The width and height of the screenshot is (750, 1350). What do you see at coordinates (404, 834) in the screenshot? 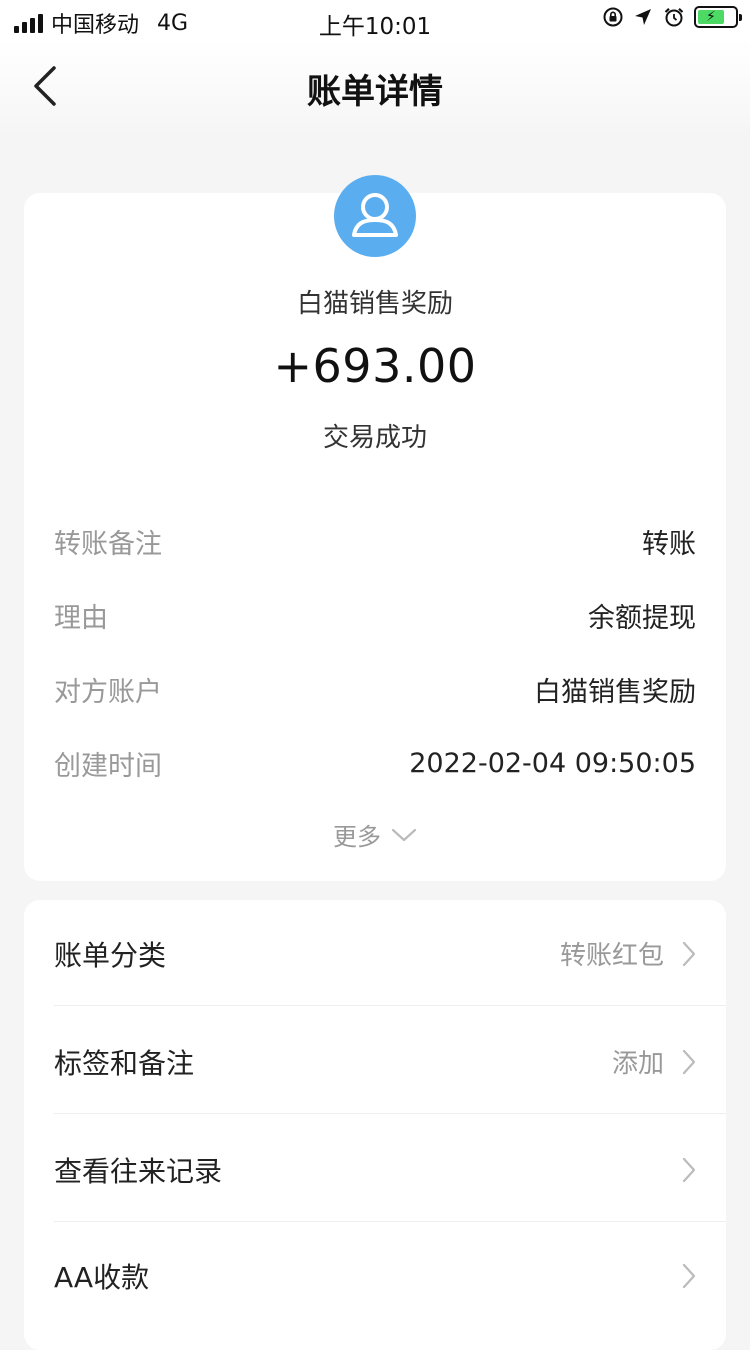
I see `chevron-down-icon` at bounding box center [404, 834].